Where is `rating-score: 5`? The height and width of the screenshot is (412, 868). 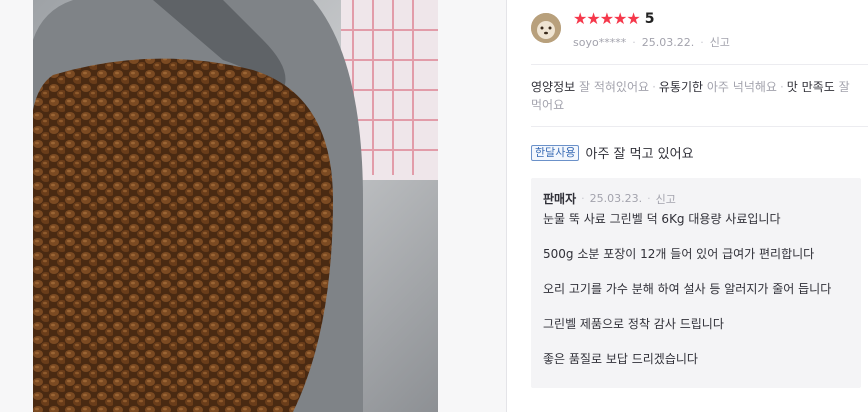 rating-score: 5 is located at coordinates (649, 19).